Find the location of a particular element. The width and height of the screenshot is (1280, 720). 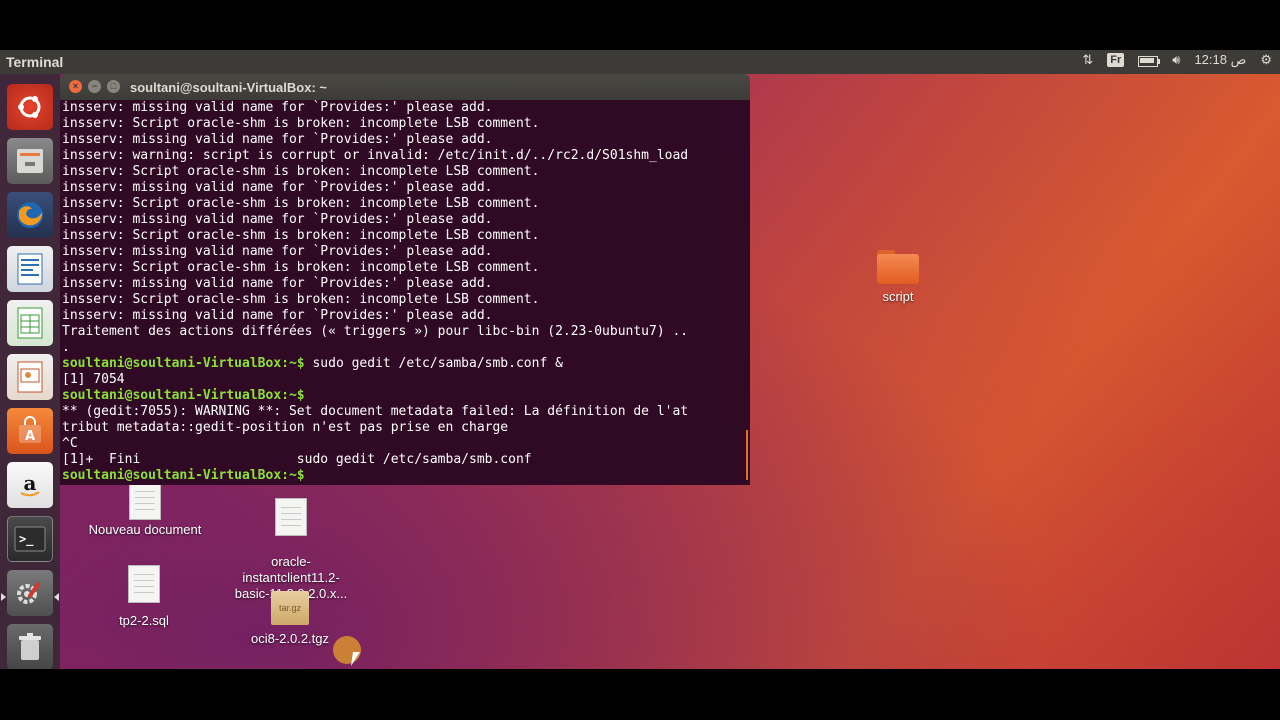

shopping-bag-icon: A is located at coordinates (30, 430).